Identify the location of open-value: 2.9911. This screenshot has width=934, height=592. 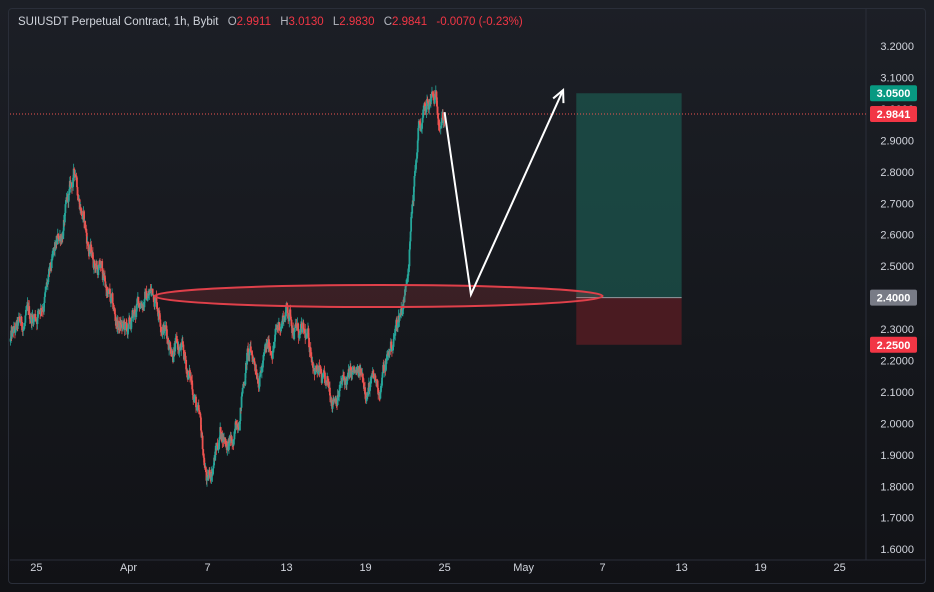
(253, 22).